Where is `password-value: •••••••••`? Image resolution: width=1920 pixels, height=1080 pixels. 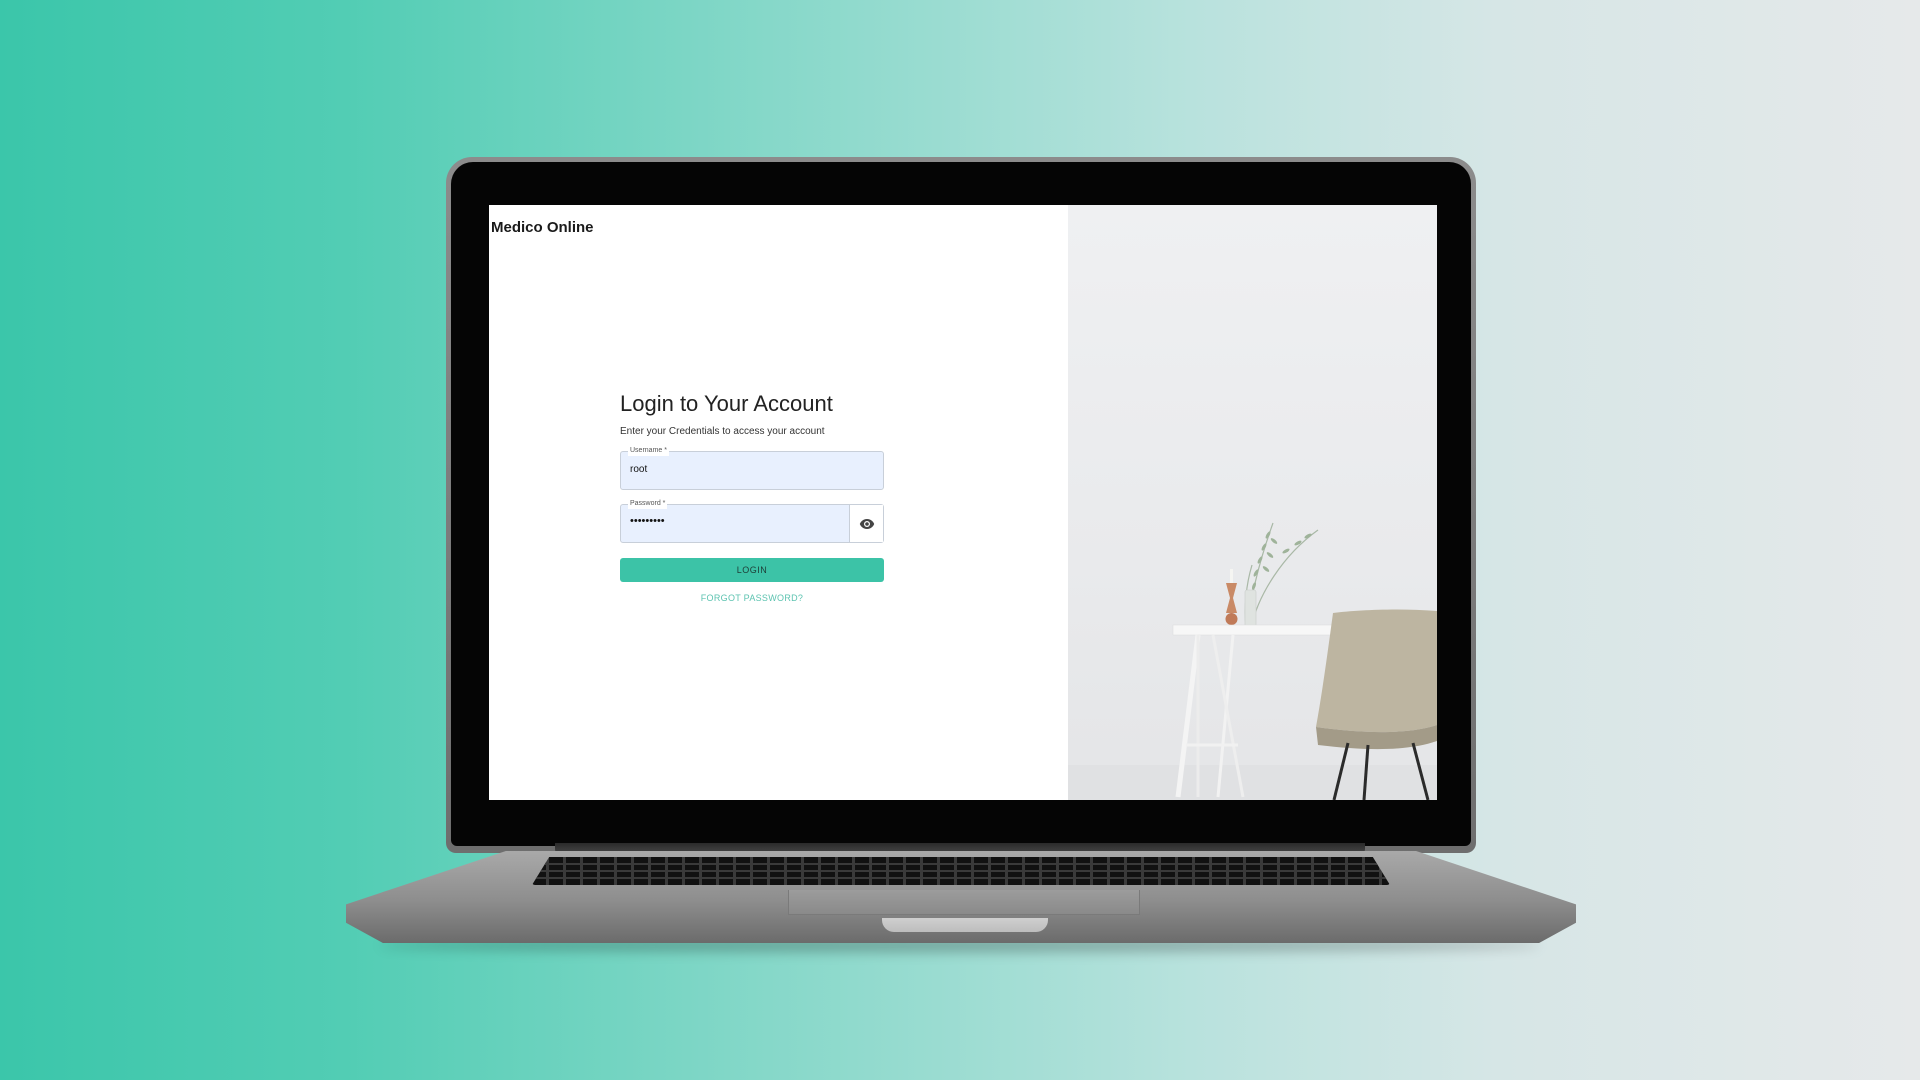 password-value: ••••••••• is located at coordinates (647, 521).